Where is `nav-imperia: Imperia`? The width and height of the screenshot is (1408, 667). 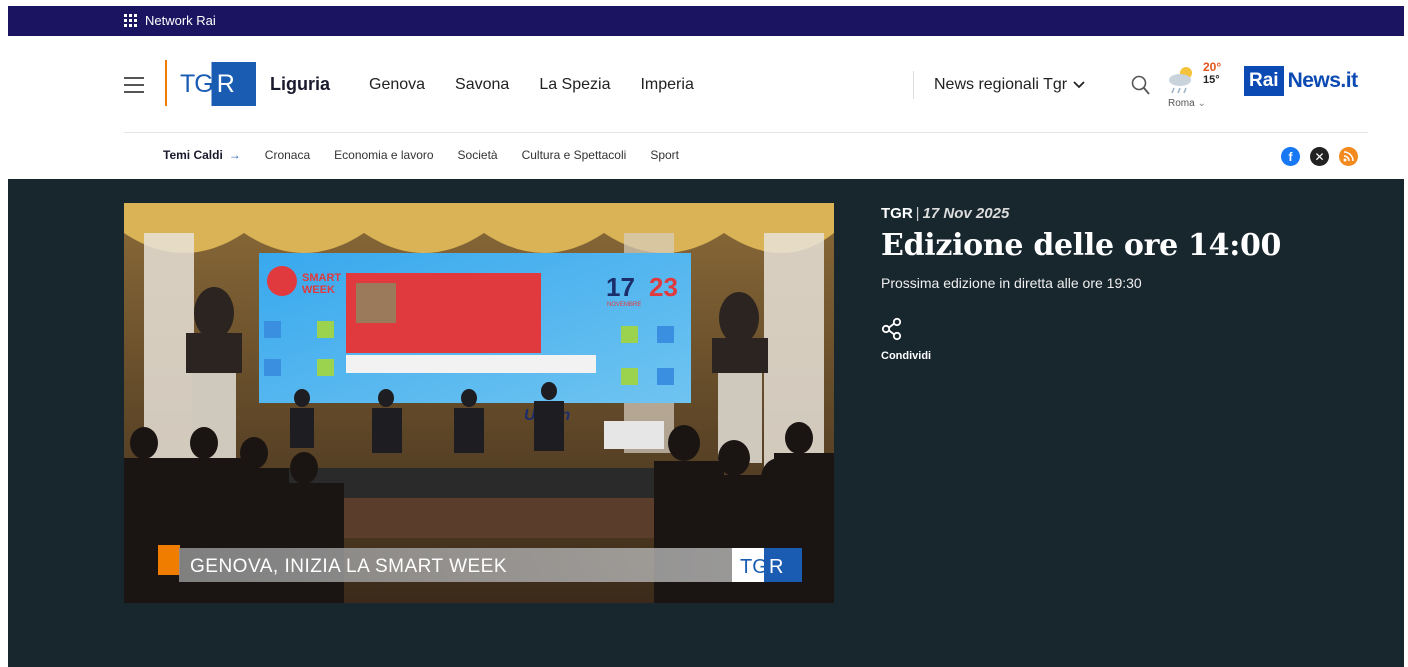 nav-imperia: Imperia is located at coordinates (666, 85).